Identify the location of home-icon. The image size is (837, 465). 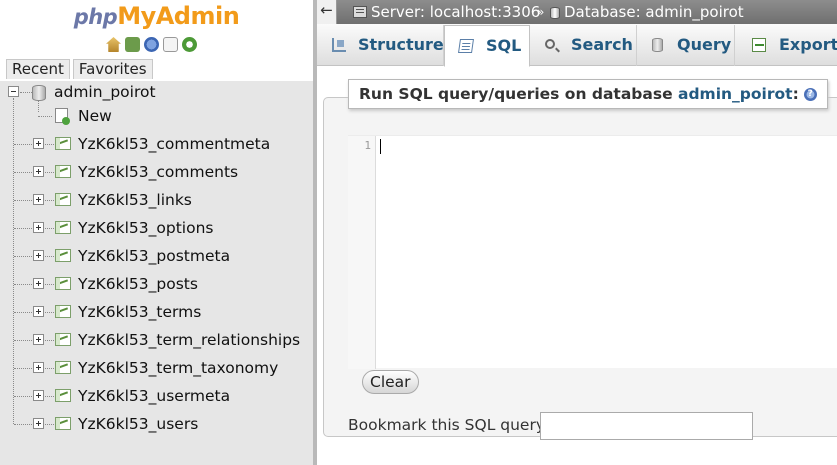
(113, 44).